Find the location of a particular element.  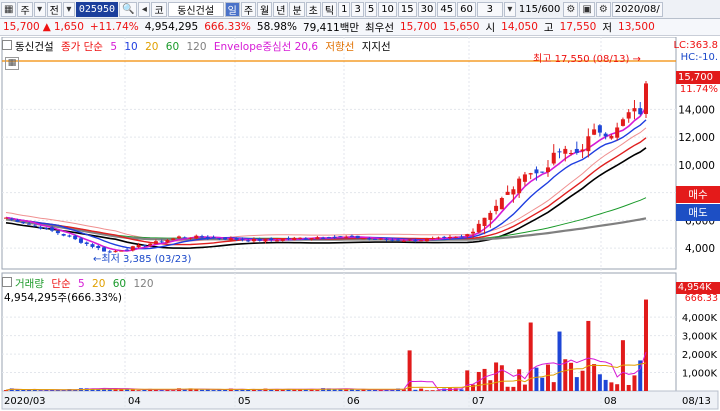

interval-3: 3 is located at coordinates (357, 9).